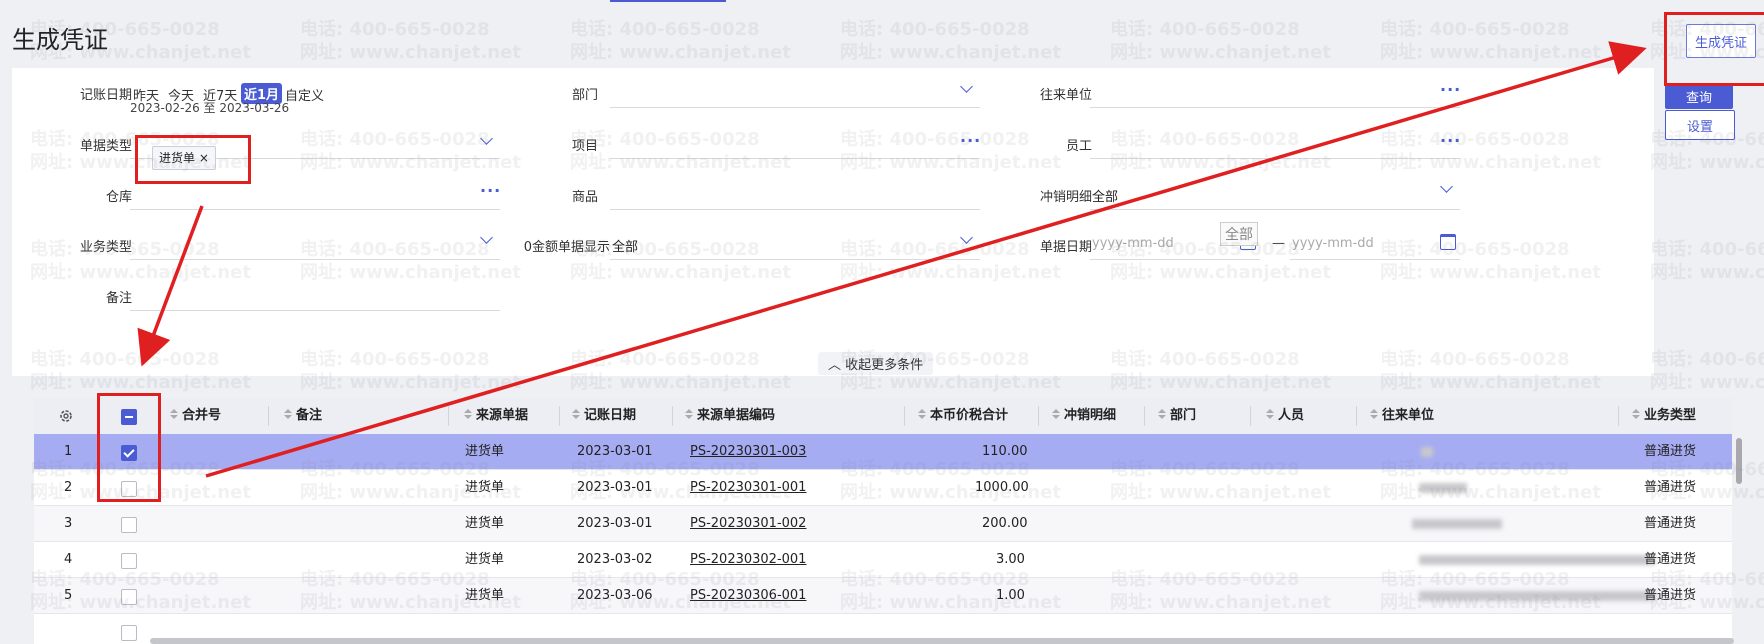 The image size is (1764, 644). What do you see at coordinates (748, 451) in the screenshot?
I see `source-code-link: PS-20230301-003` at bounding box center [748, 451].